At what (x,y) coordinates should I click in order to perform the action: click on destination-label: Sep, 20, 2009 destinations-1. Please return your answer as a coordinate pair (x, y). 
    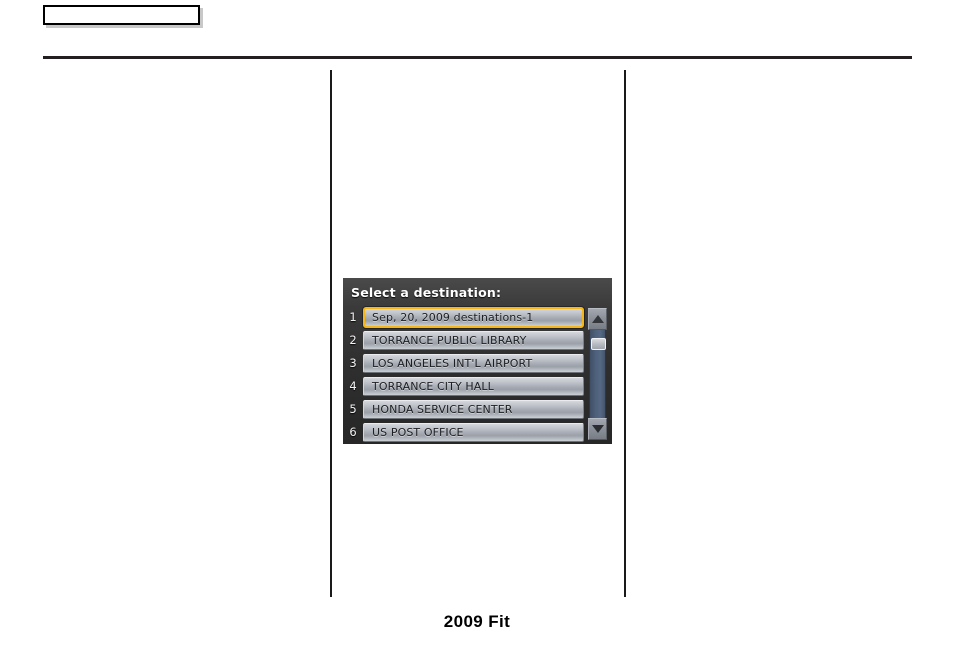
    Looking at the image, I should click on (453, 317).